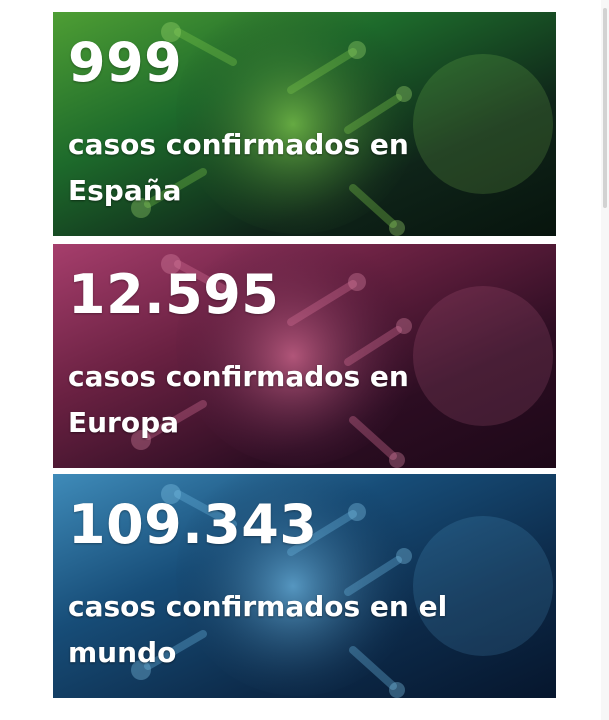 The height and width of the screenshot is (720, 609). What do you see at coordinates (258, 606) in the screenshot?
I see `world-case-label-line-1: casos confirmados en el` at bounding box center [258, 606].